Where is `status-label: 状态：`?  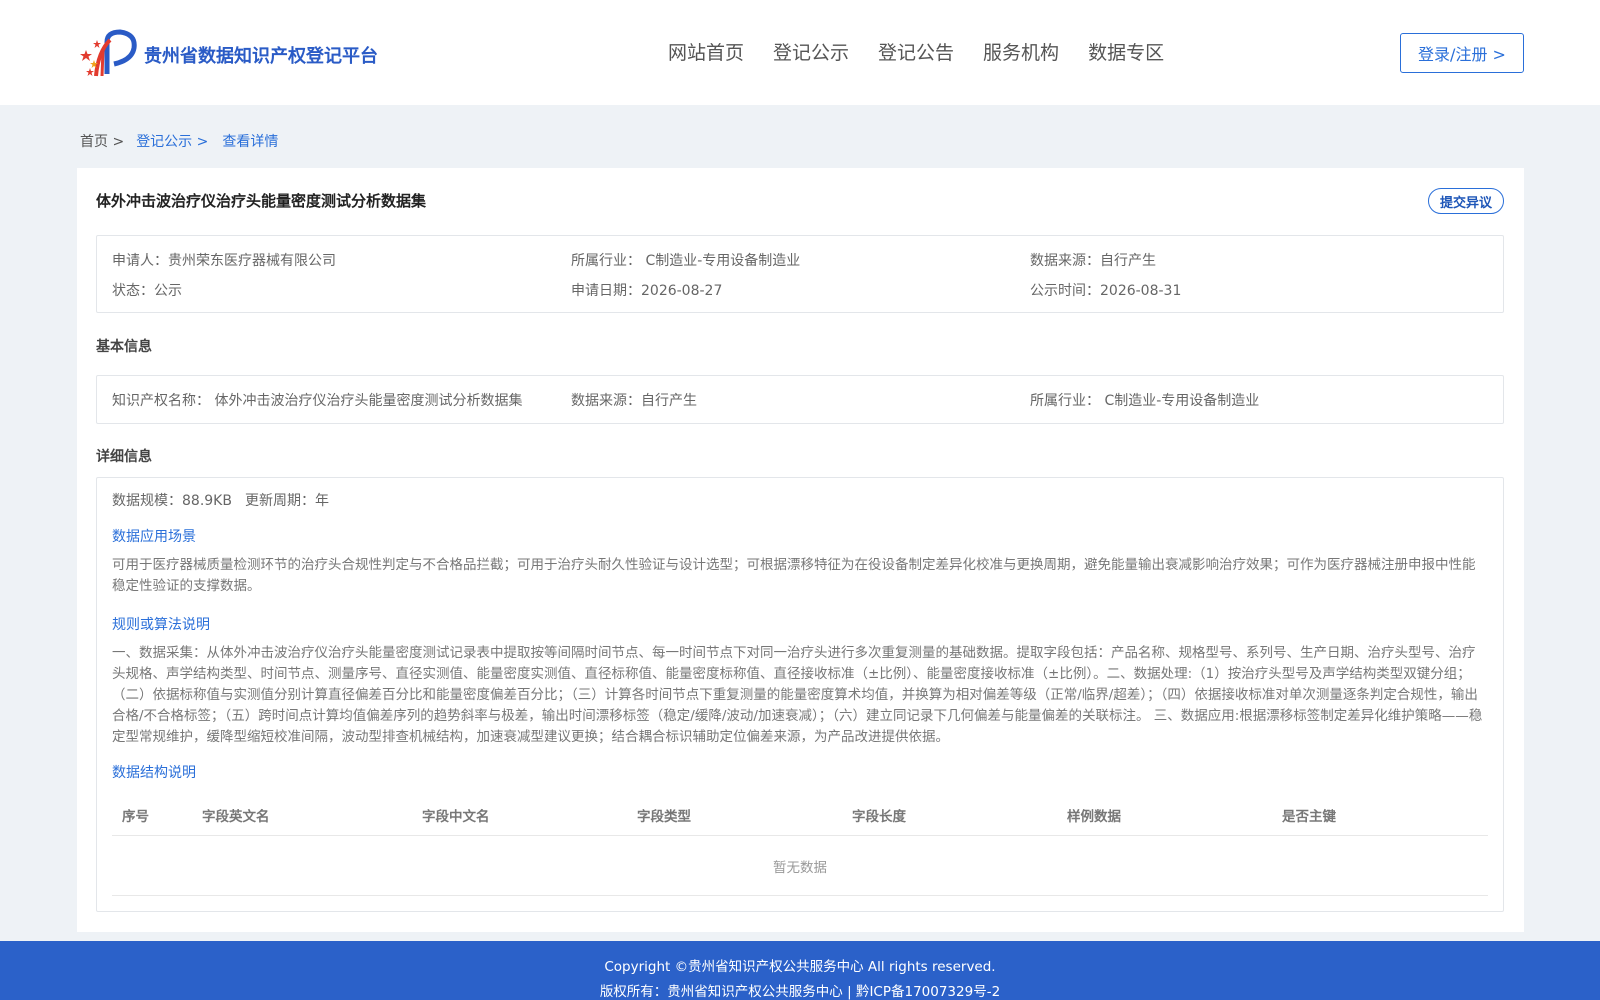 status-label: 状态： is located at coordinates (133, 291).